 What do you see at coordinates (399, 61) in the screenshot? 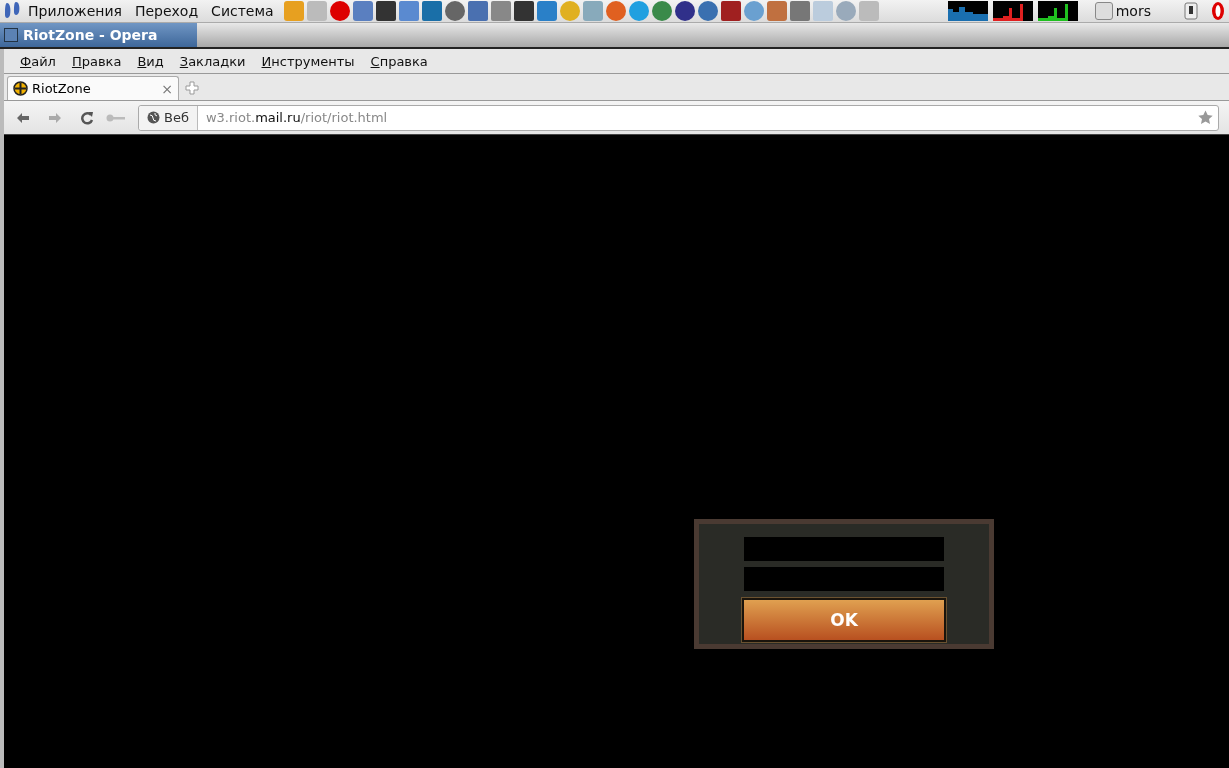
I see `menu-item: Справка` at bounding box center [399, 61].